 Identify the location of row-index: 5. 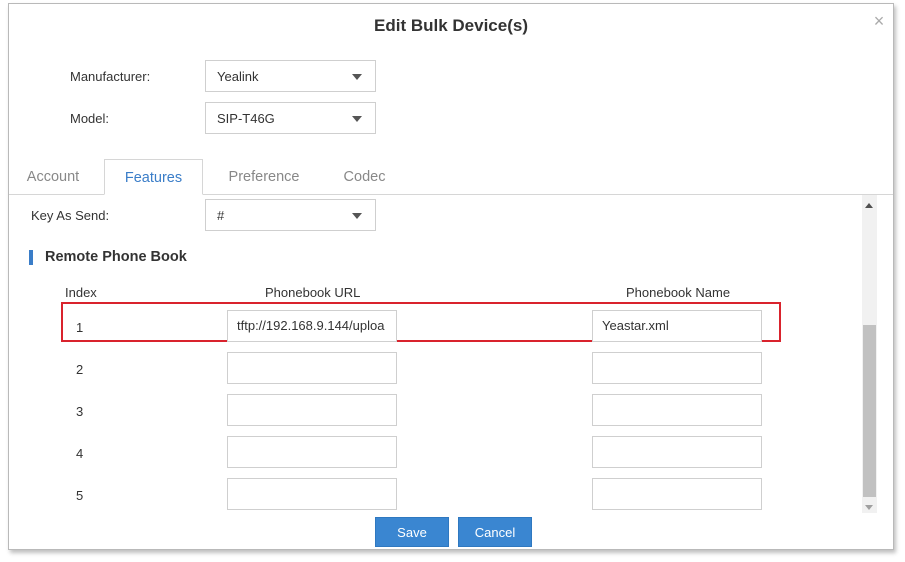
(80, 495).